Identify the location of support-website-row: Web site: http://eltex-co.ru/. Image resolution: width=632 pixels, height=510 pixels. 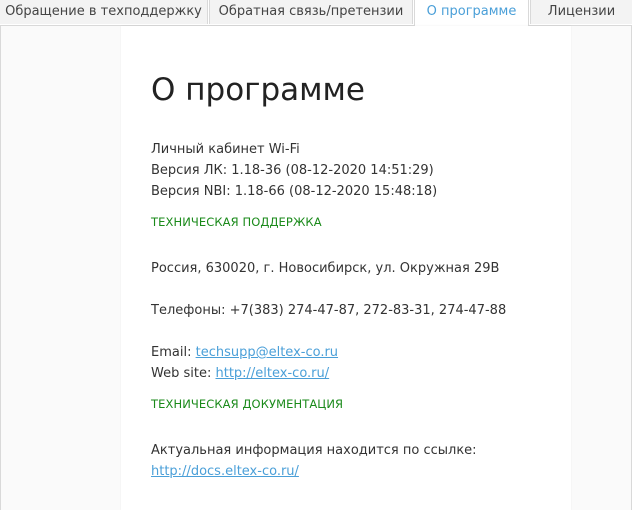
(240, 374).